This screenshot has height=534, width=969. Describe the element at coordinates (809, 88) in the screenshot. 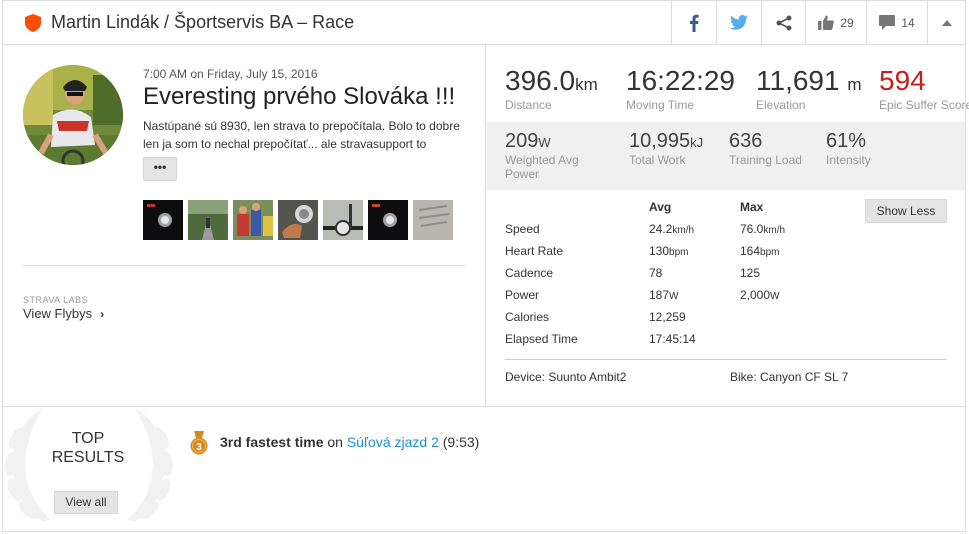

I see `stat-elevation: 11,691 m Elevation` at that location.